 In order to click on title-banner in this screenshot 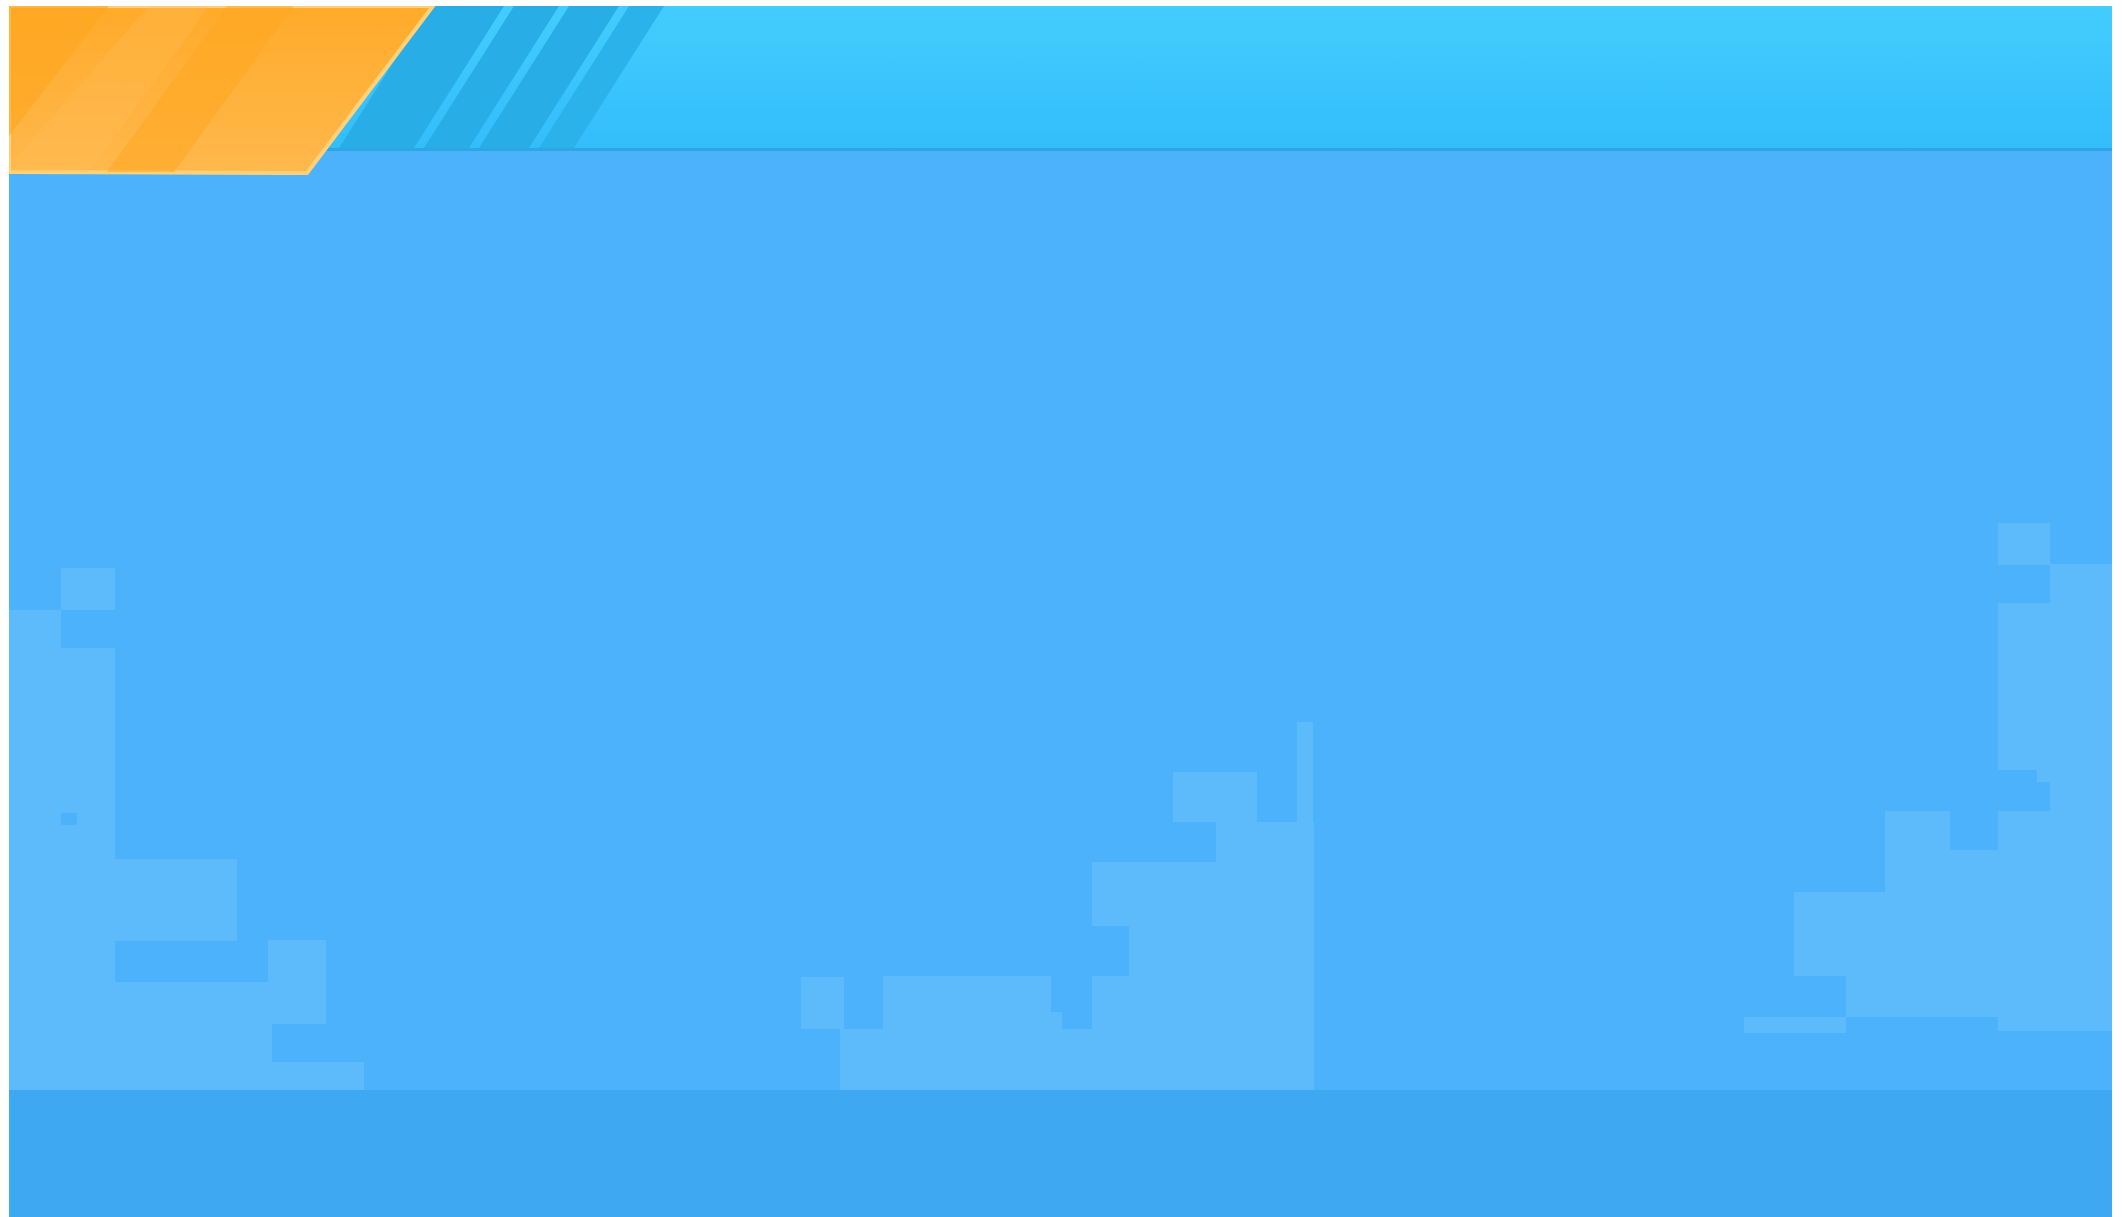, I will do `click(234, 96)`.